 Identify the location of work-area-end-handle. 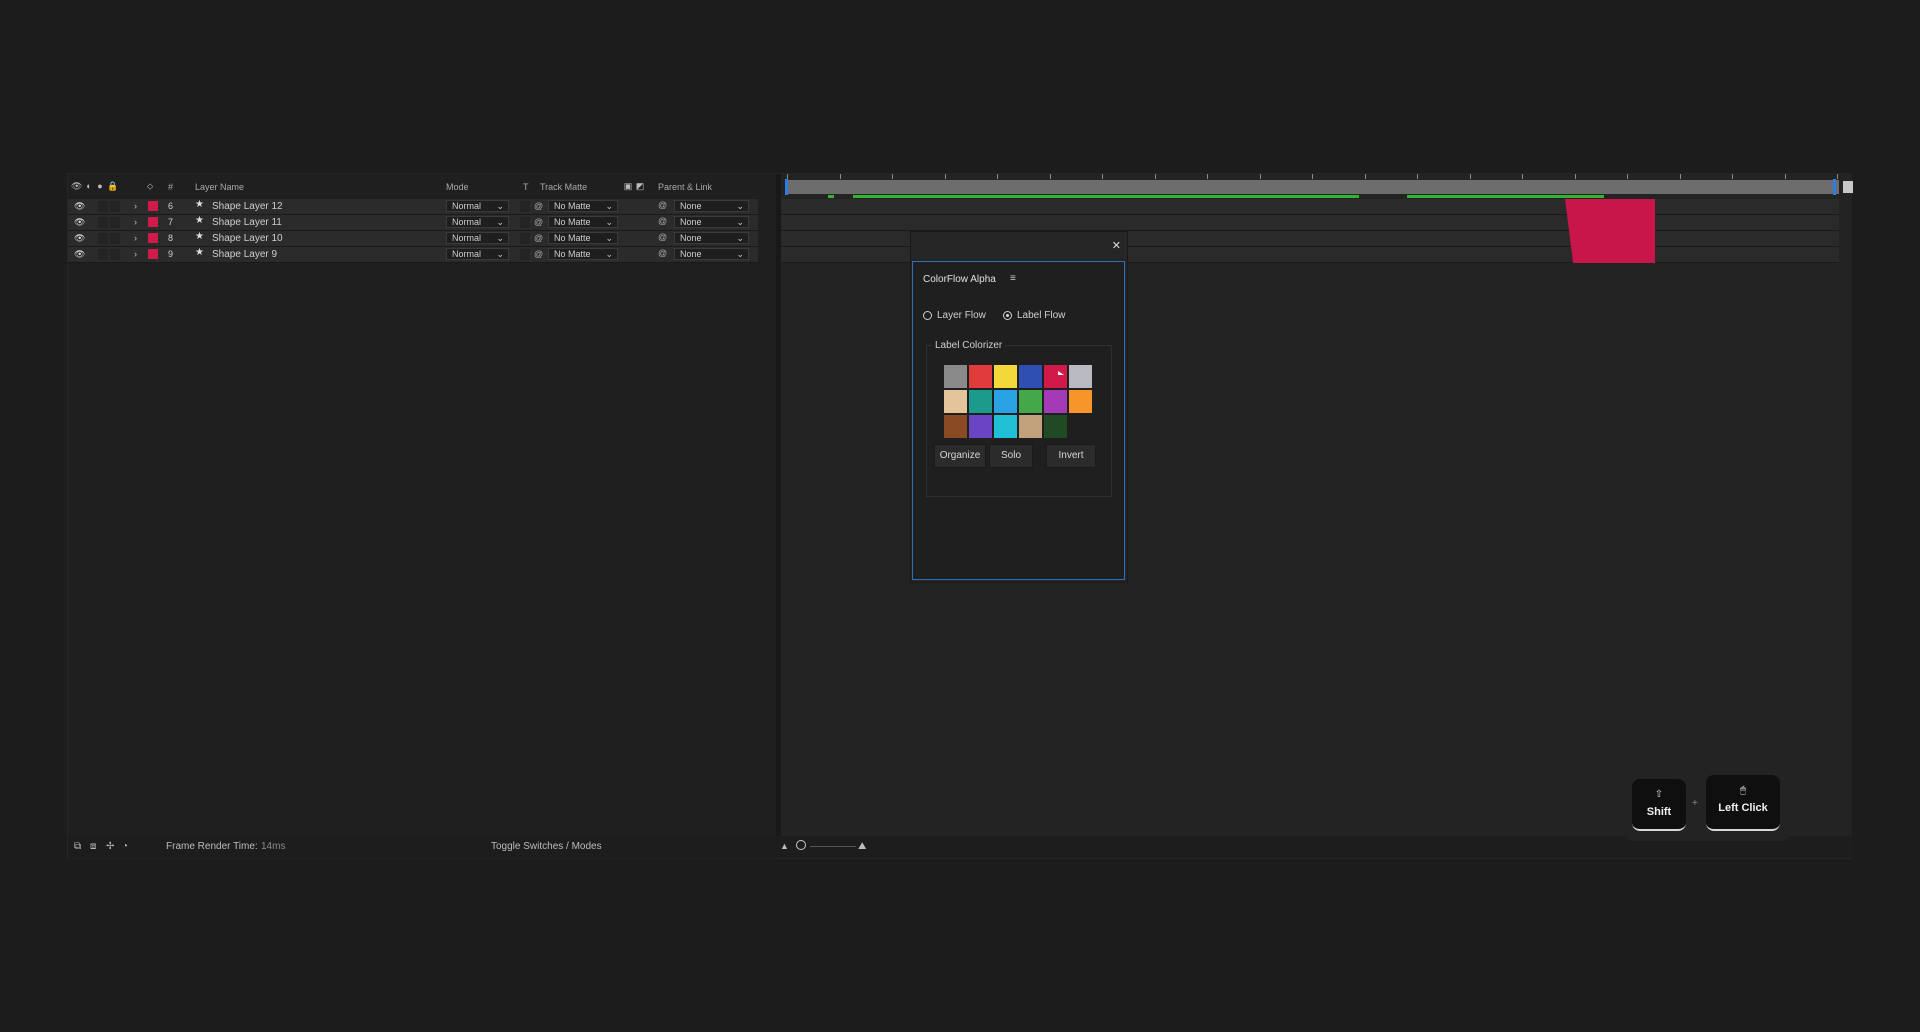
(1834, 187).